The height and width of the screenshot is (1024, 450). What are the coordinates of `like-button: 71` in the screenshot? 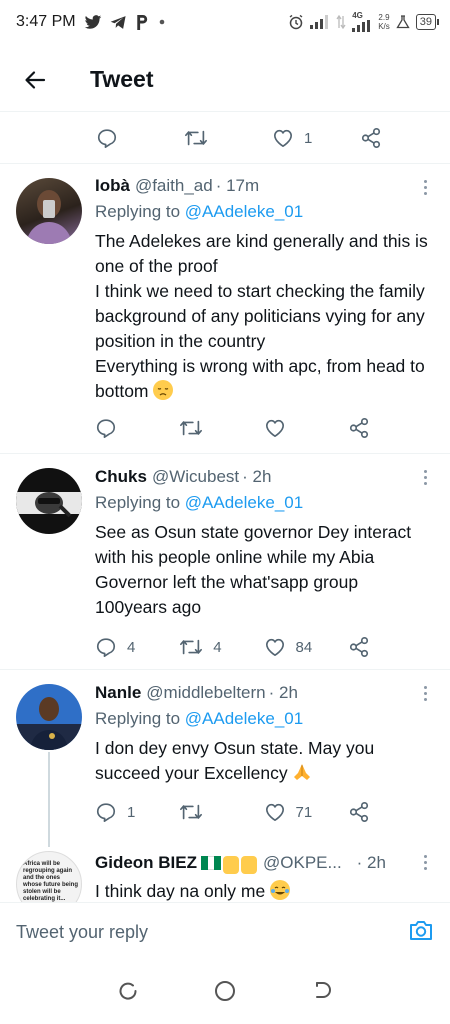 It's located at (306, 812).